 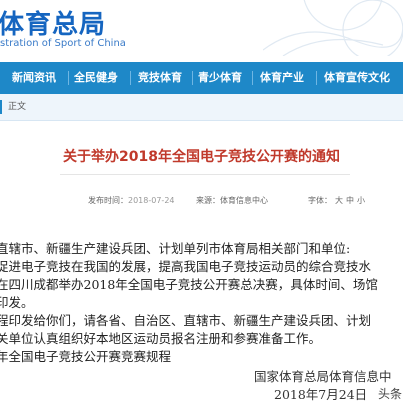 What do you see at coordinates (160, 78) in the screenshot?
I see `nav-item-competitive: 竞技体育` at bounding box center [160, 78].